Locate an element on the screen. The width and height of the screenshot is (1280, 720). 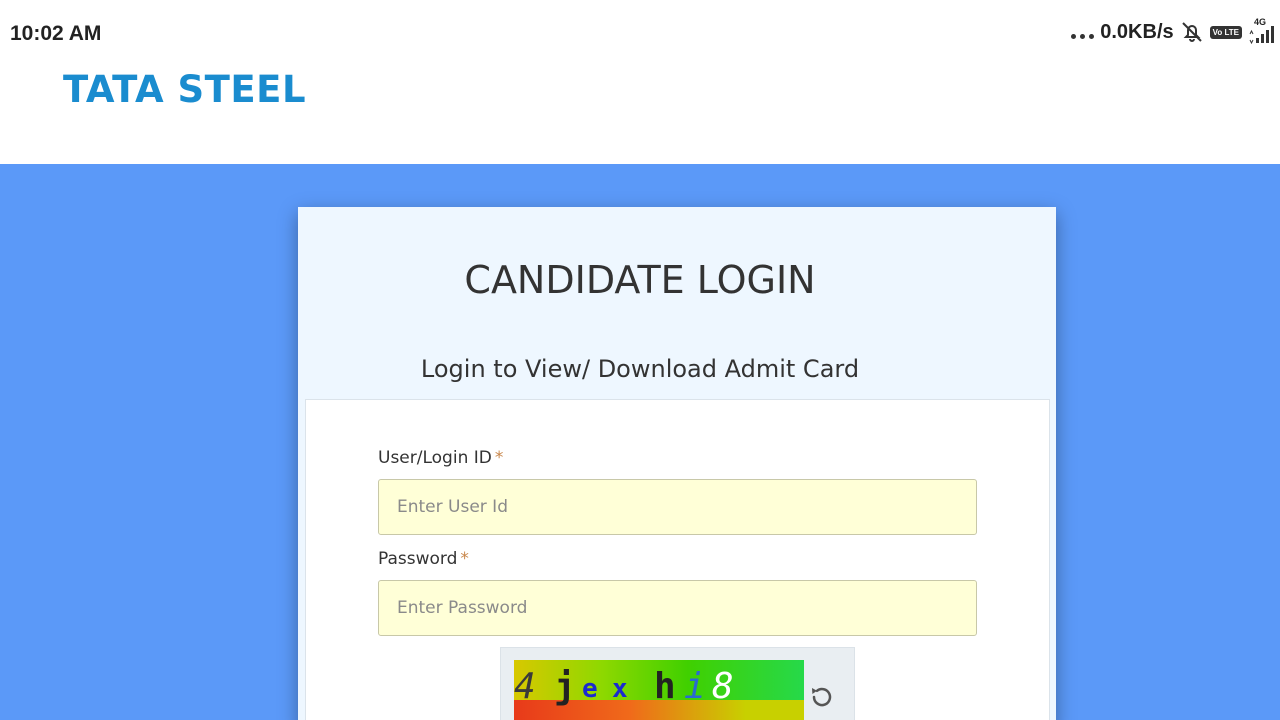
password-label-text: Password is located at coordinates (418, 559).